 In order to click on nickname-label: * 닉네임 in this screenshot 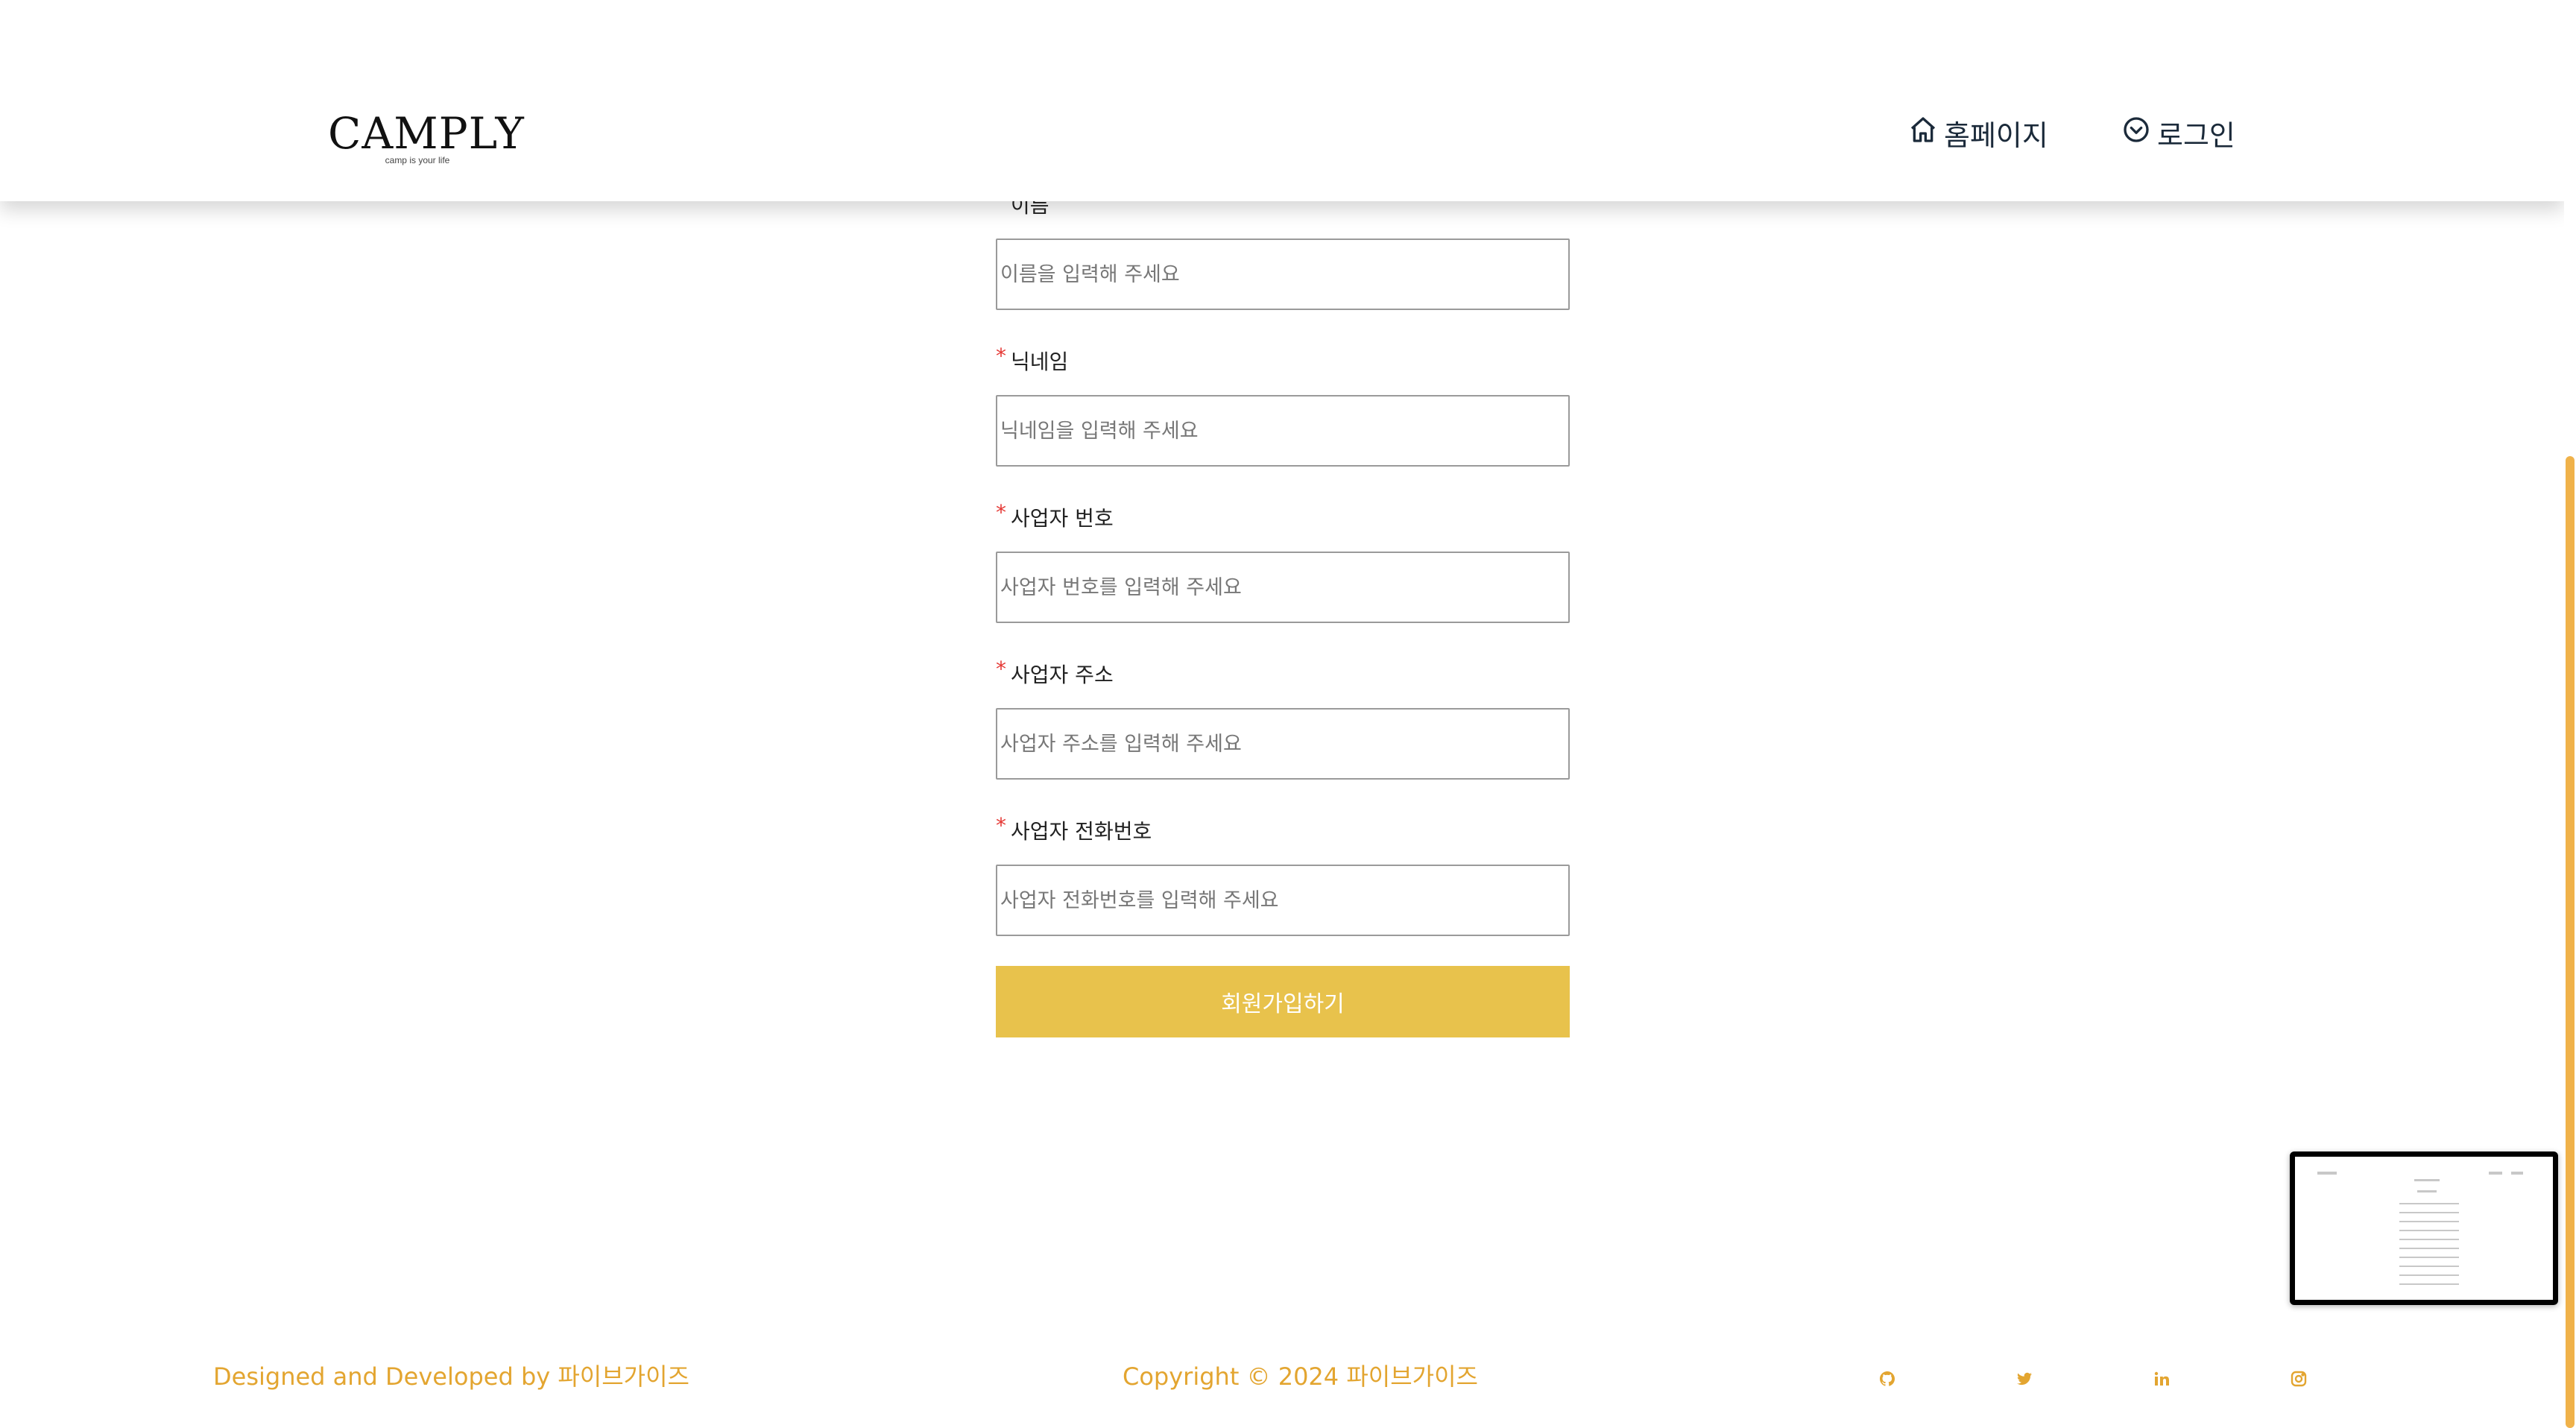, I will do `click(1032, 359)`.